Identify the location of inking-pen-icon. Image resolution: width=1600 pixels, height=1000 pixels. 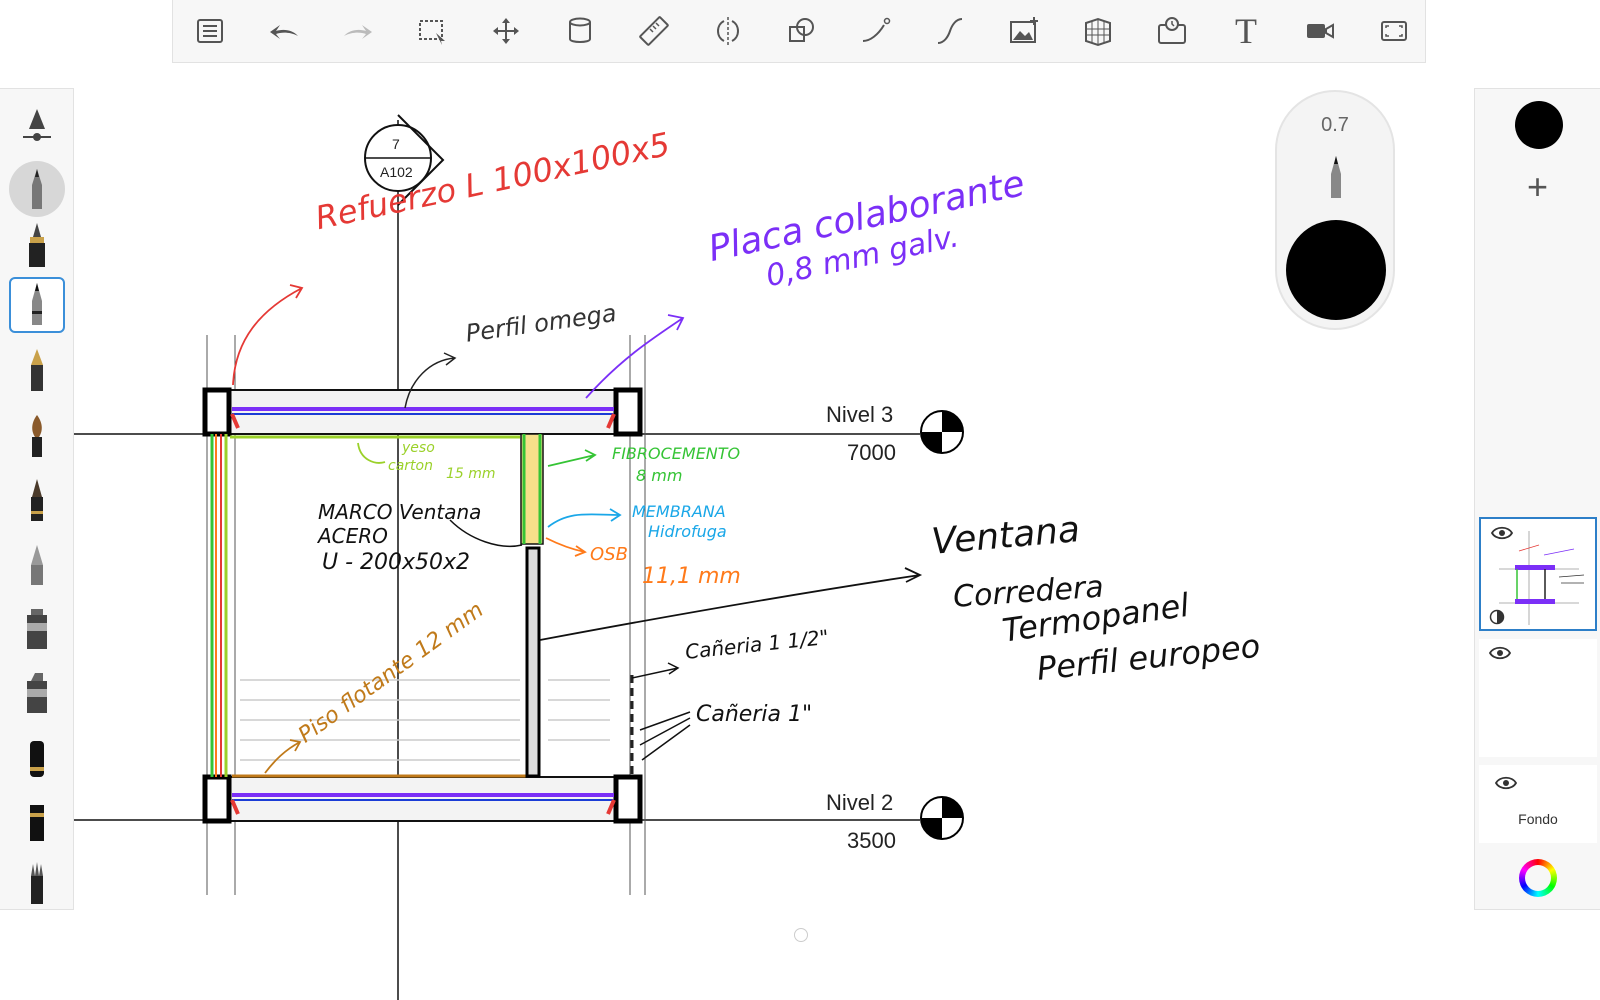
(37, 245).